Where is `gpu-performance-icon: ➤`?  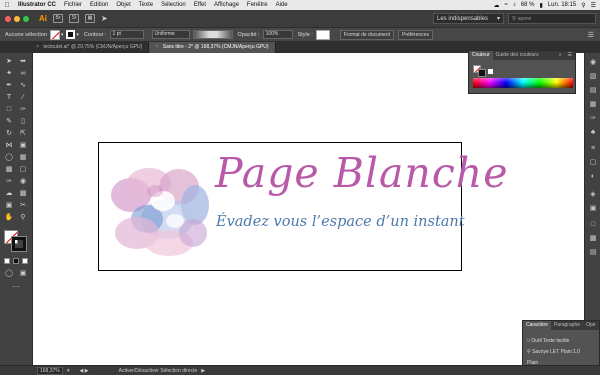
gpu-performance-icon: ➤ is located at coordinates (104, 18).